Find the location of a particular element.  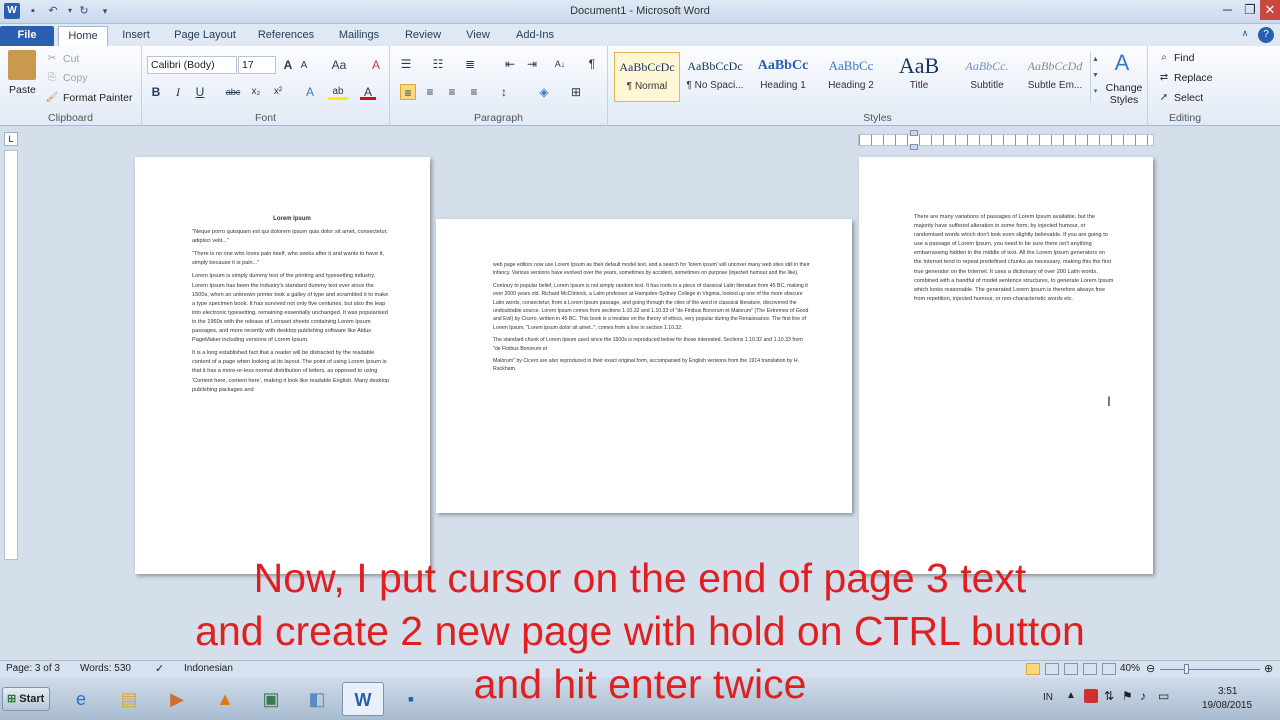

close-button: ✕ is located at coordinates (1270, 10).